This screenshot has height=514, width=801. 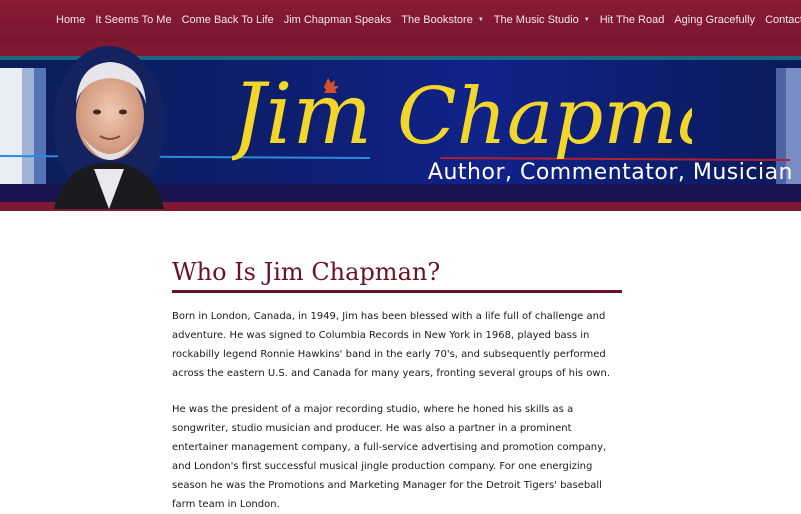 I want to click on nav-item-label: Home, so click(x=71, y=20).